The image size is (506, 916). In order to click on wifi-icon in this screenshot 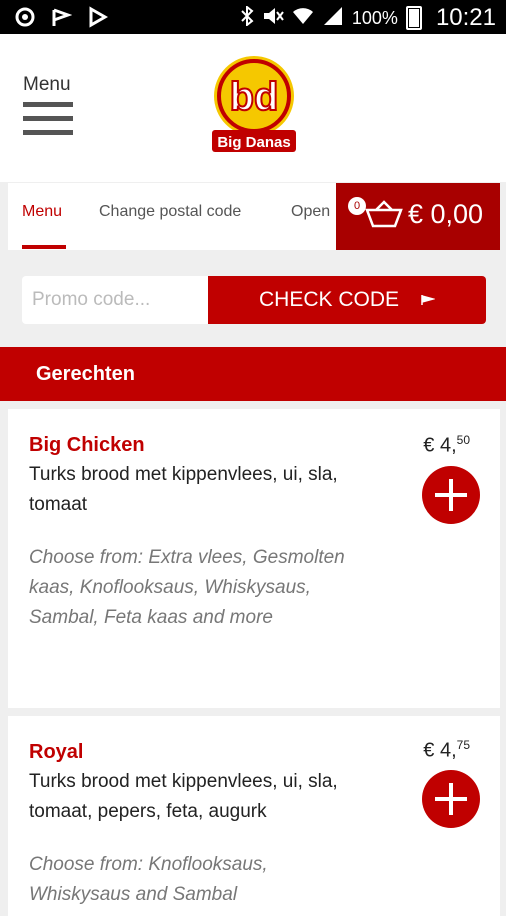, I will do `click(303, 18)`.